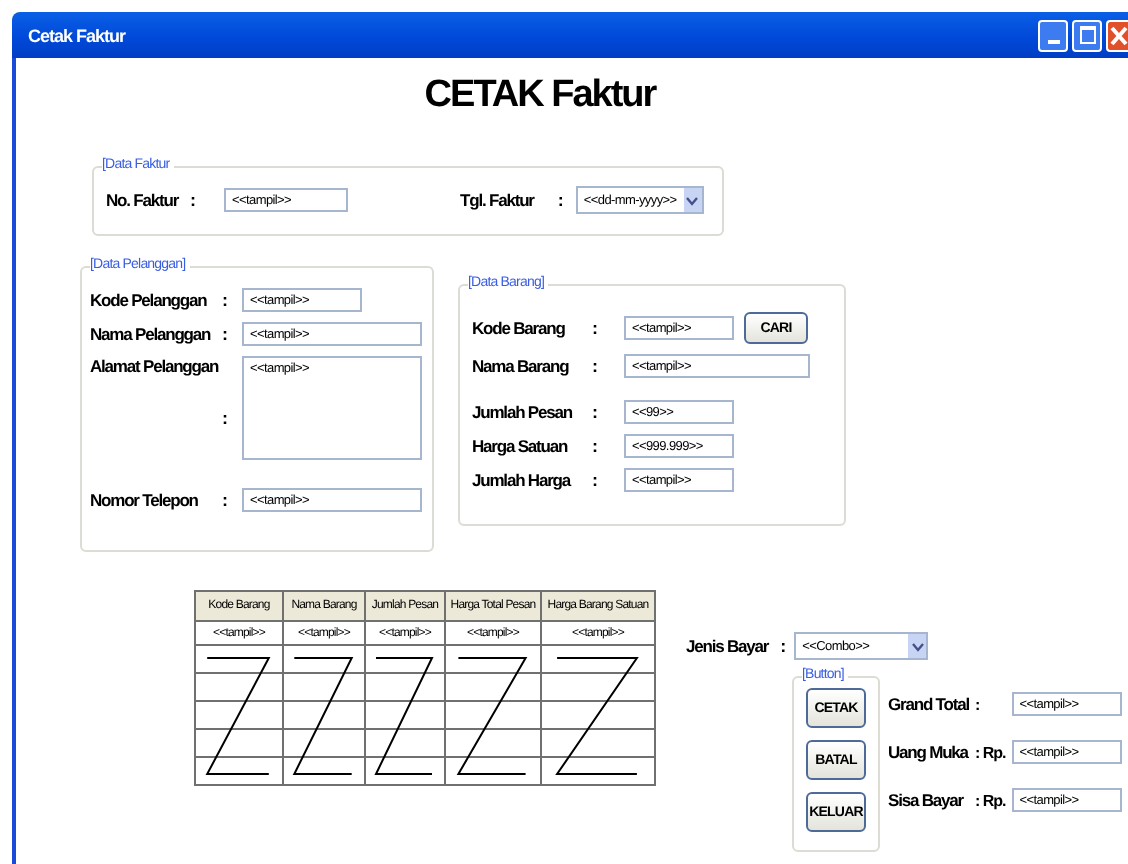 The height and width of the screenshot is (864, 1128). Describe the element at coordinates (1053, 35) in the screenshot. I see `minimize-icon` at that location.